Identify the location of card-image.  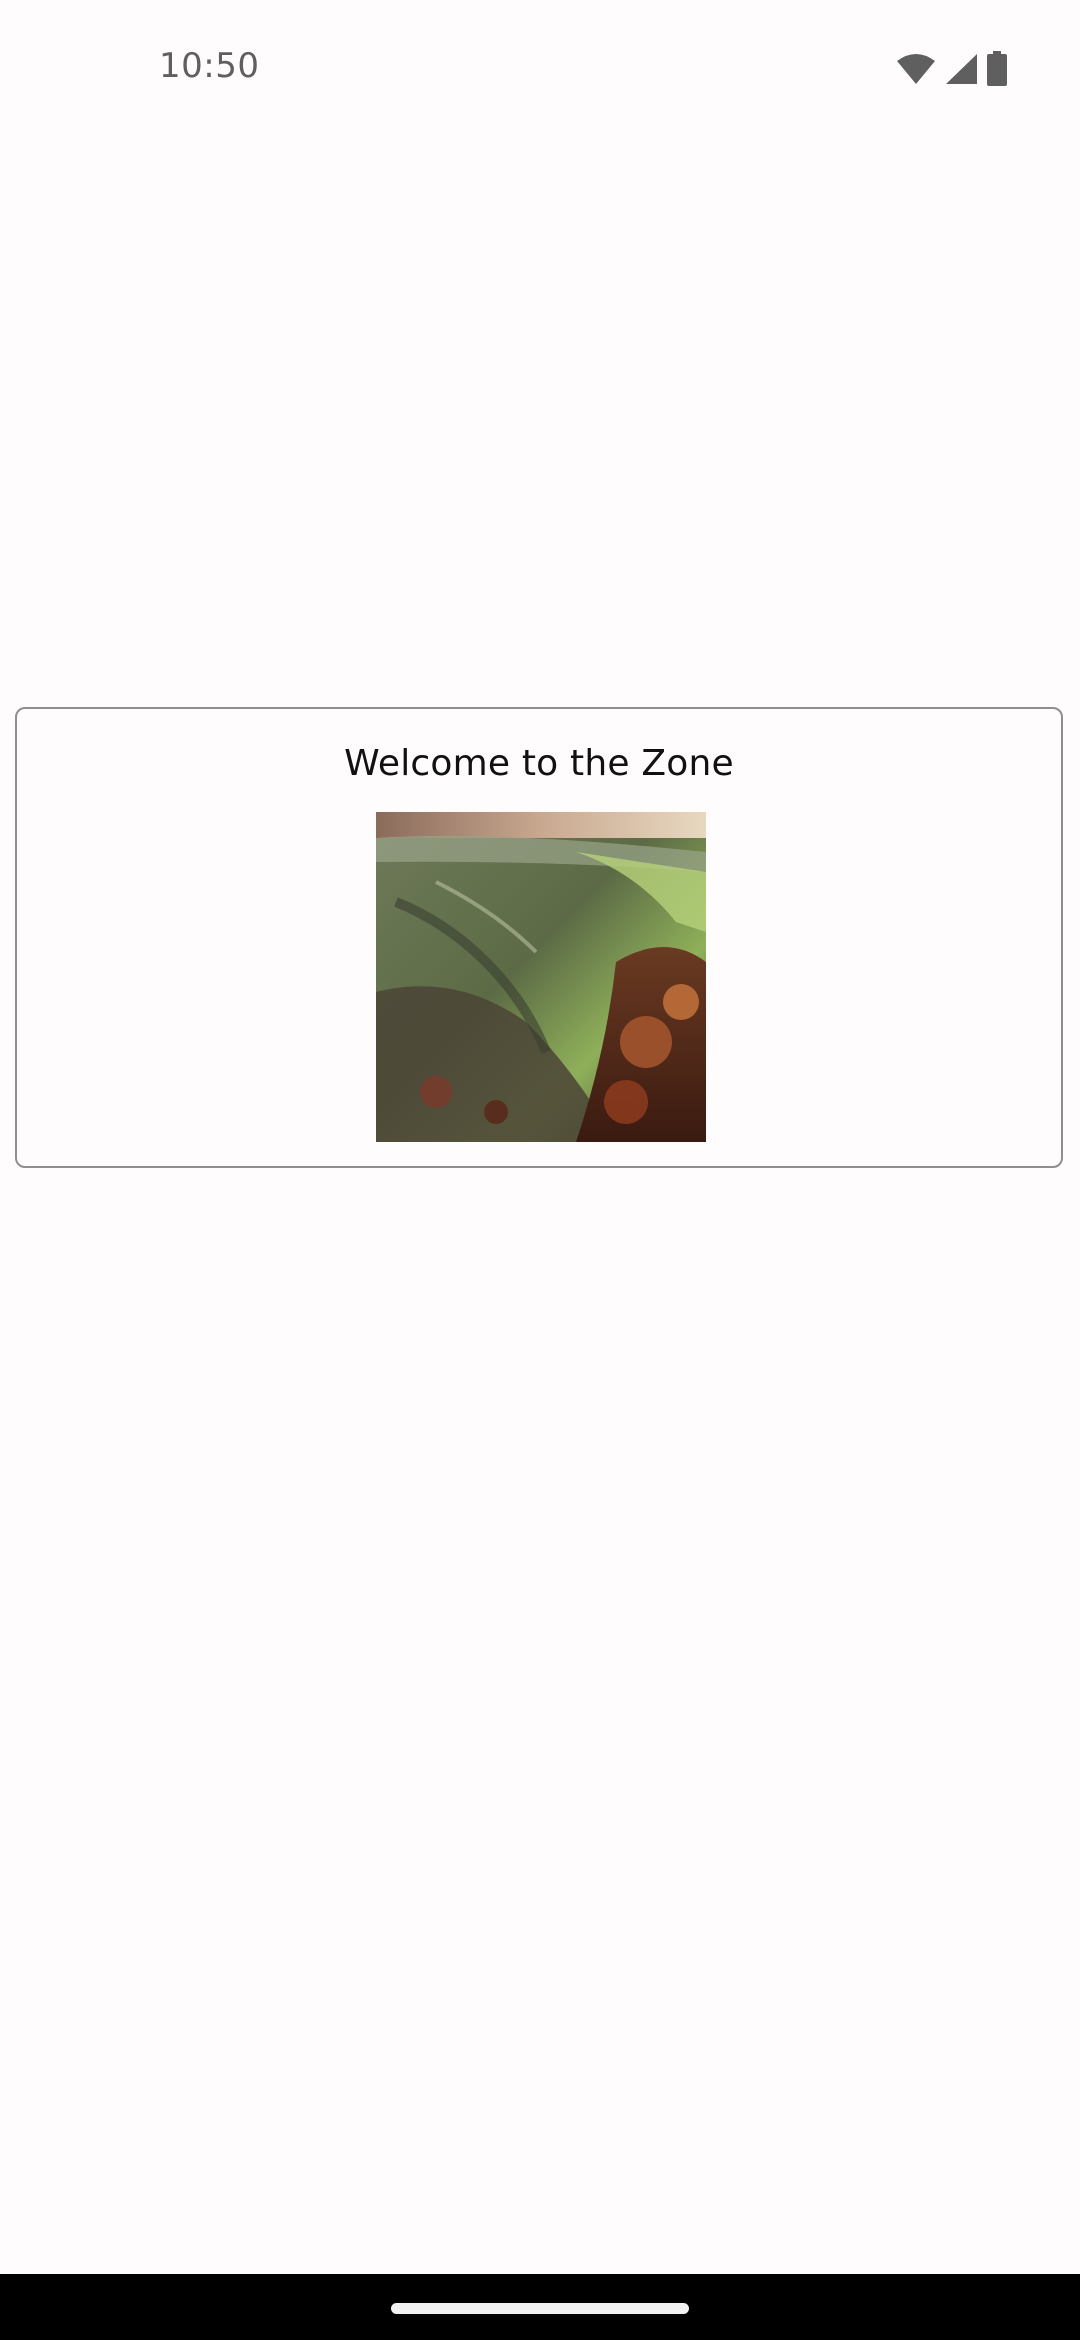
(541, 977).